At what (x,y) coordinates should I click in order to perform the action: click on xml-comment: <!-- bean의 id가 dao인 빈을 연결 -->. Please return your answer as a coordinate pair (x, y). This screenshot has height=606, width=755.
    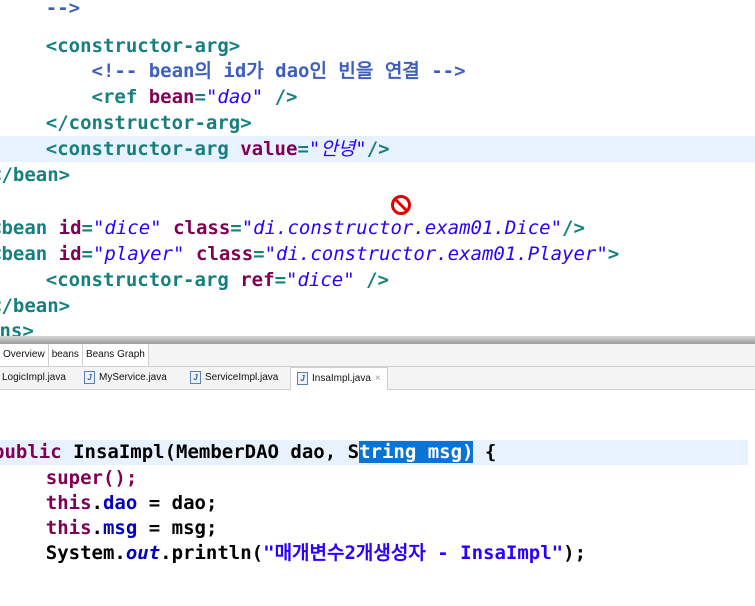
    Looking at the image, I should click on (278, 71).